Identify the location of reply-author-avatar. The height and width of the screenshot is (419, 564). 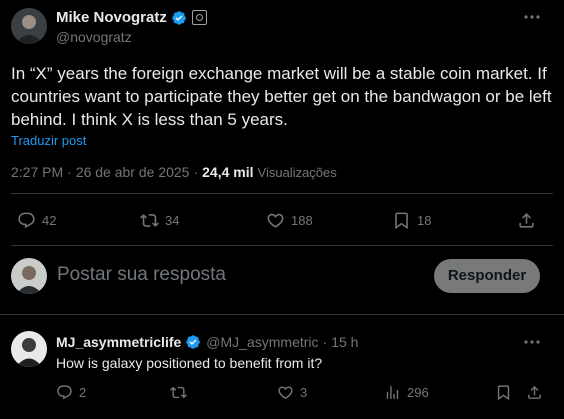
(29, 349).